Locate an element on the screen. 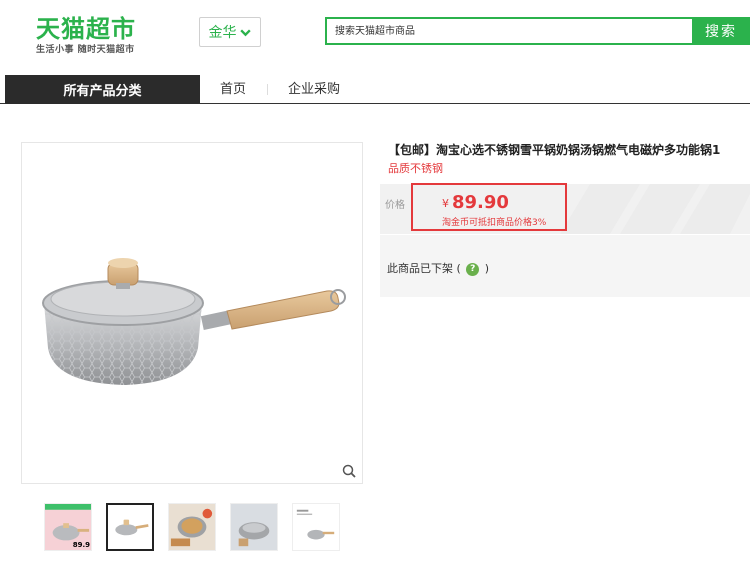  price-value: 89.90 is located at coordinates (480, 202).